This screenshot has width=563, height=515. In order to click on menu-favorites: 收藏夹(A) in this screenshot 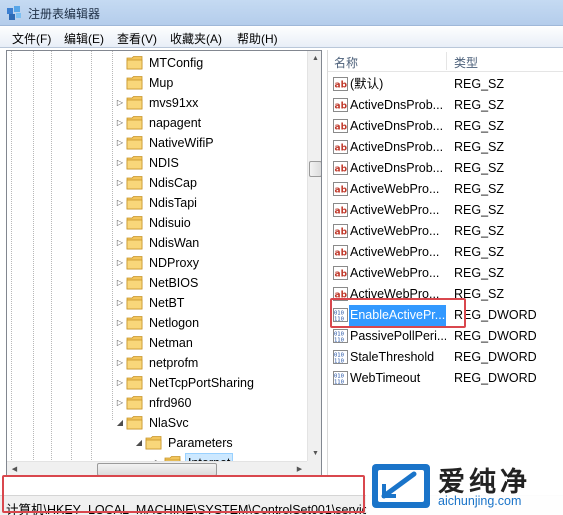, I will do `click(196, 38)`.